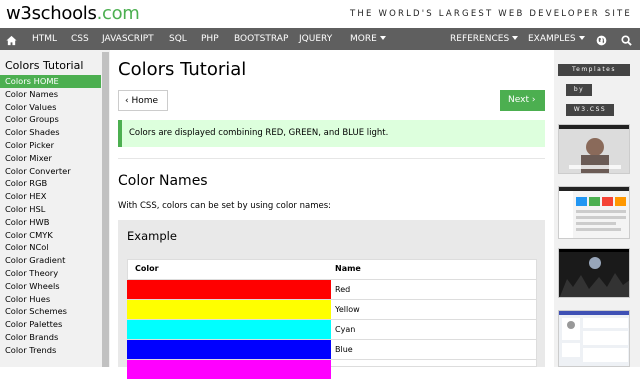  What do you see at coordinates (533, 100) in the screenshot?
I see `chevron-right-icon: ›` at bounding box center [533, 100].